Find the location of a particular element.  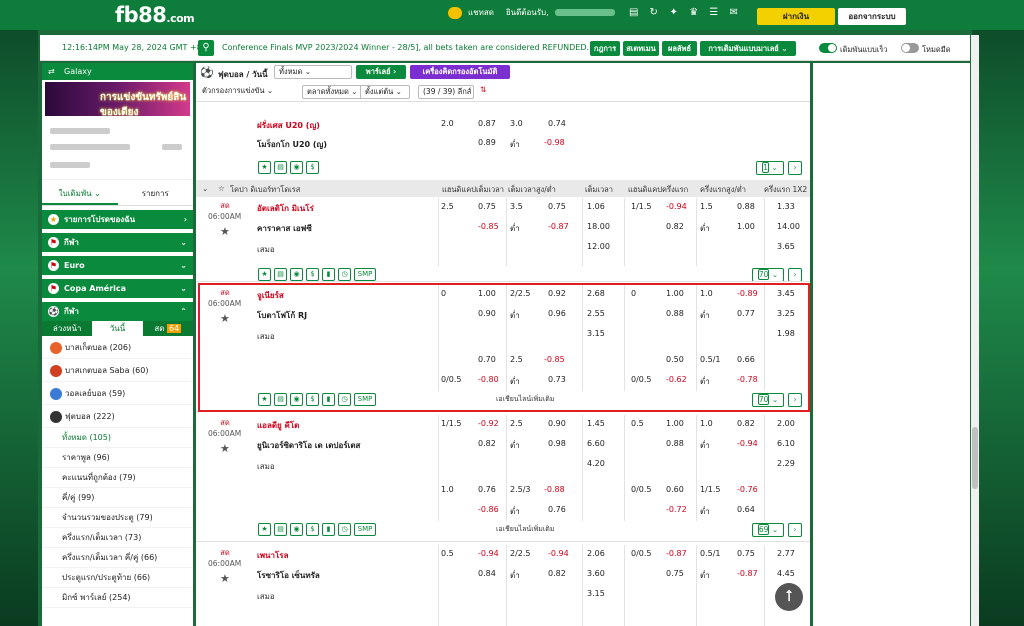

site-logo: fb88.com is located at coordinates (155, 15).